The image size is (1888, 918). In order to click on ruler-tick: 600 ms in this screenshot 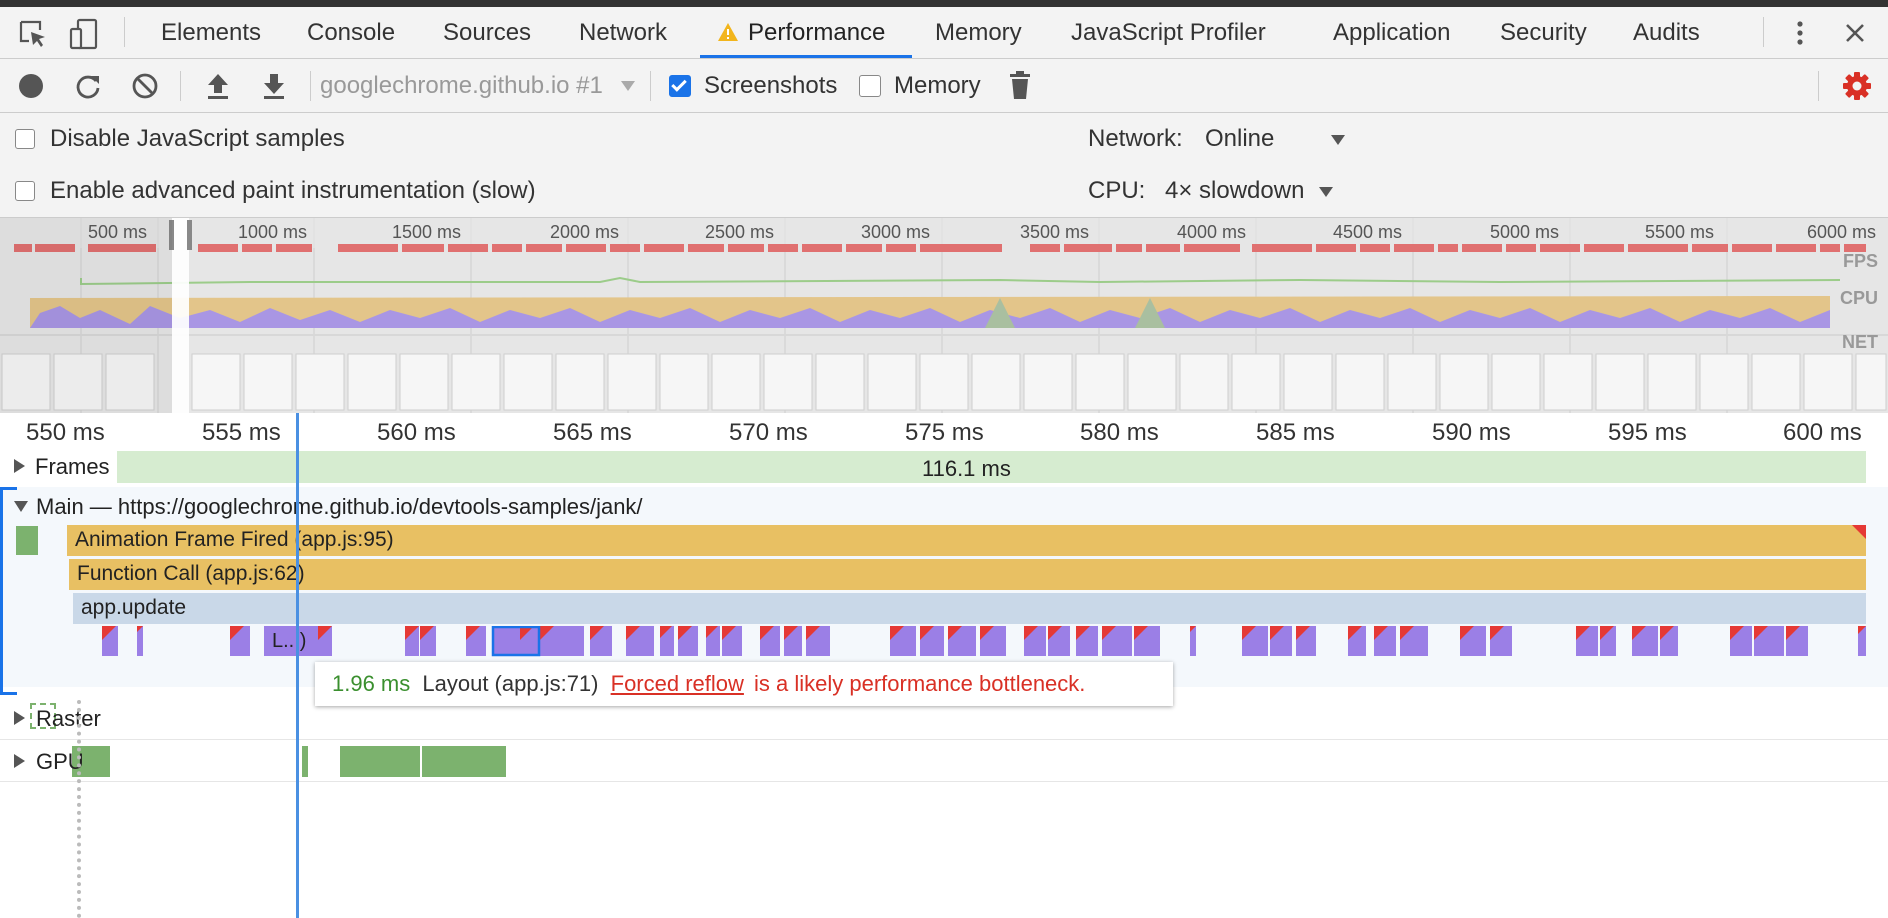, I will do `click(1822, 432)`.